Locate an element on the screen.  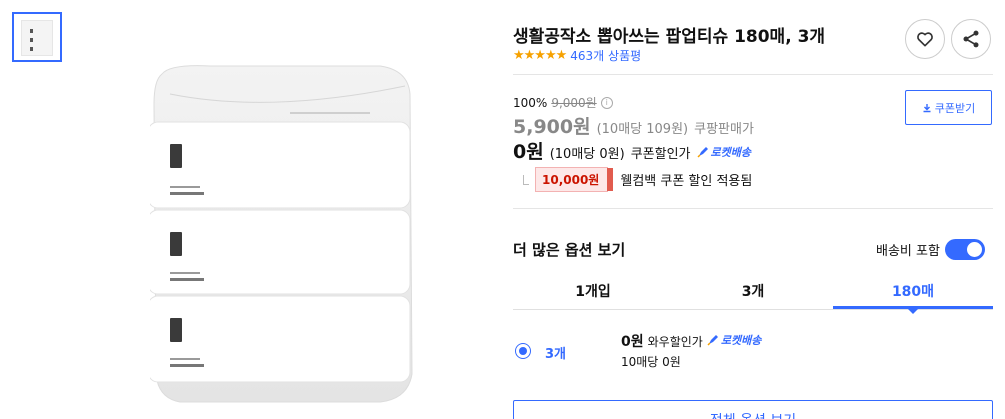
option-radio is located at coordinates (523, 351).